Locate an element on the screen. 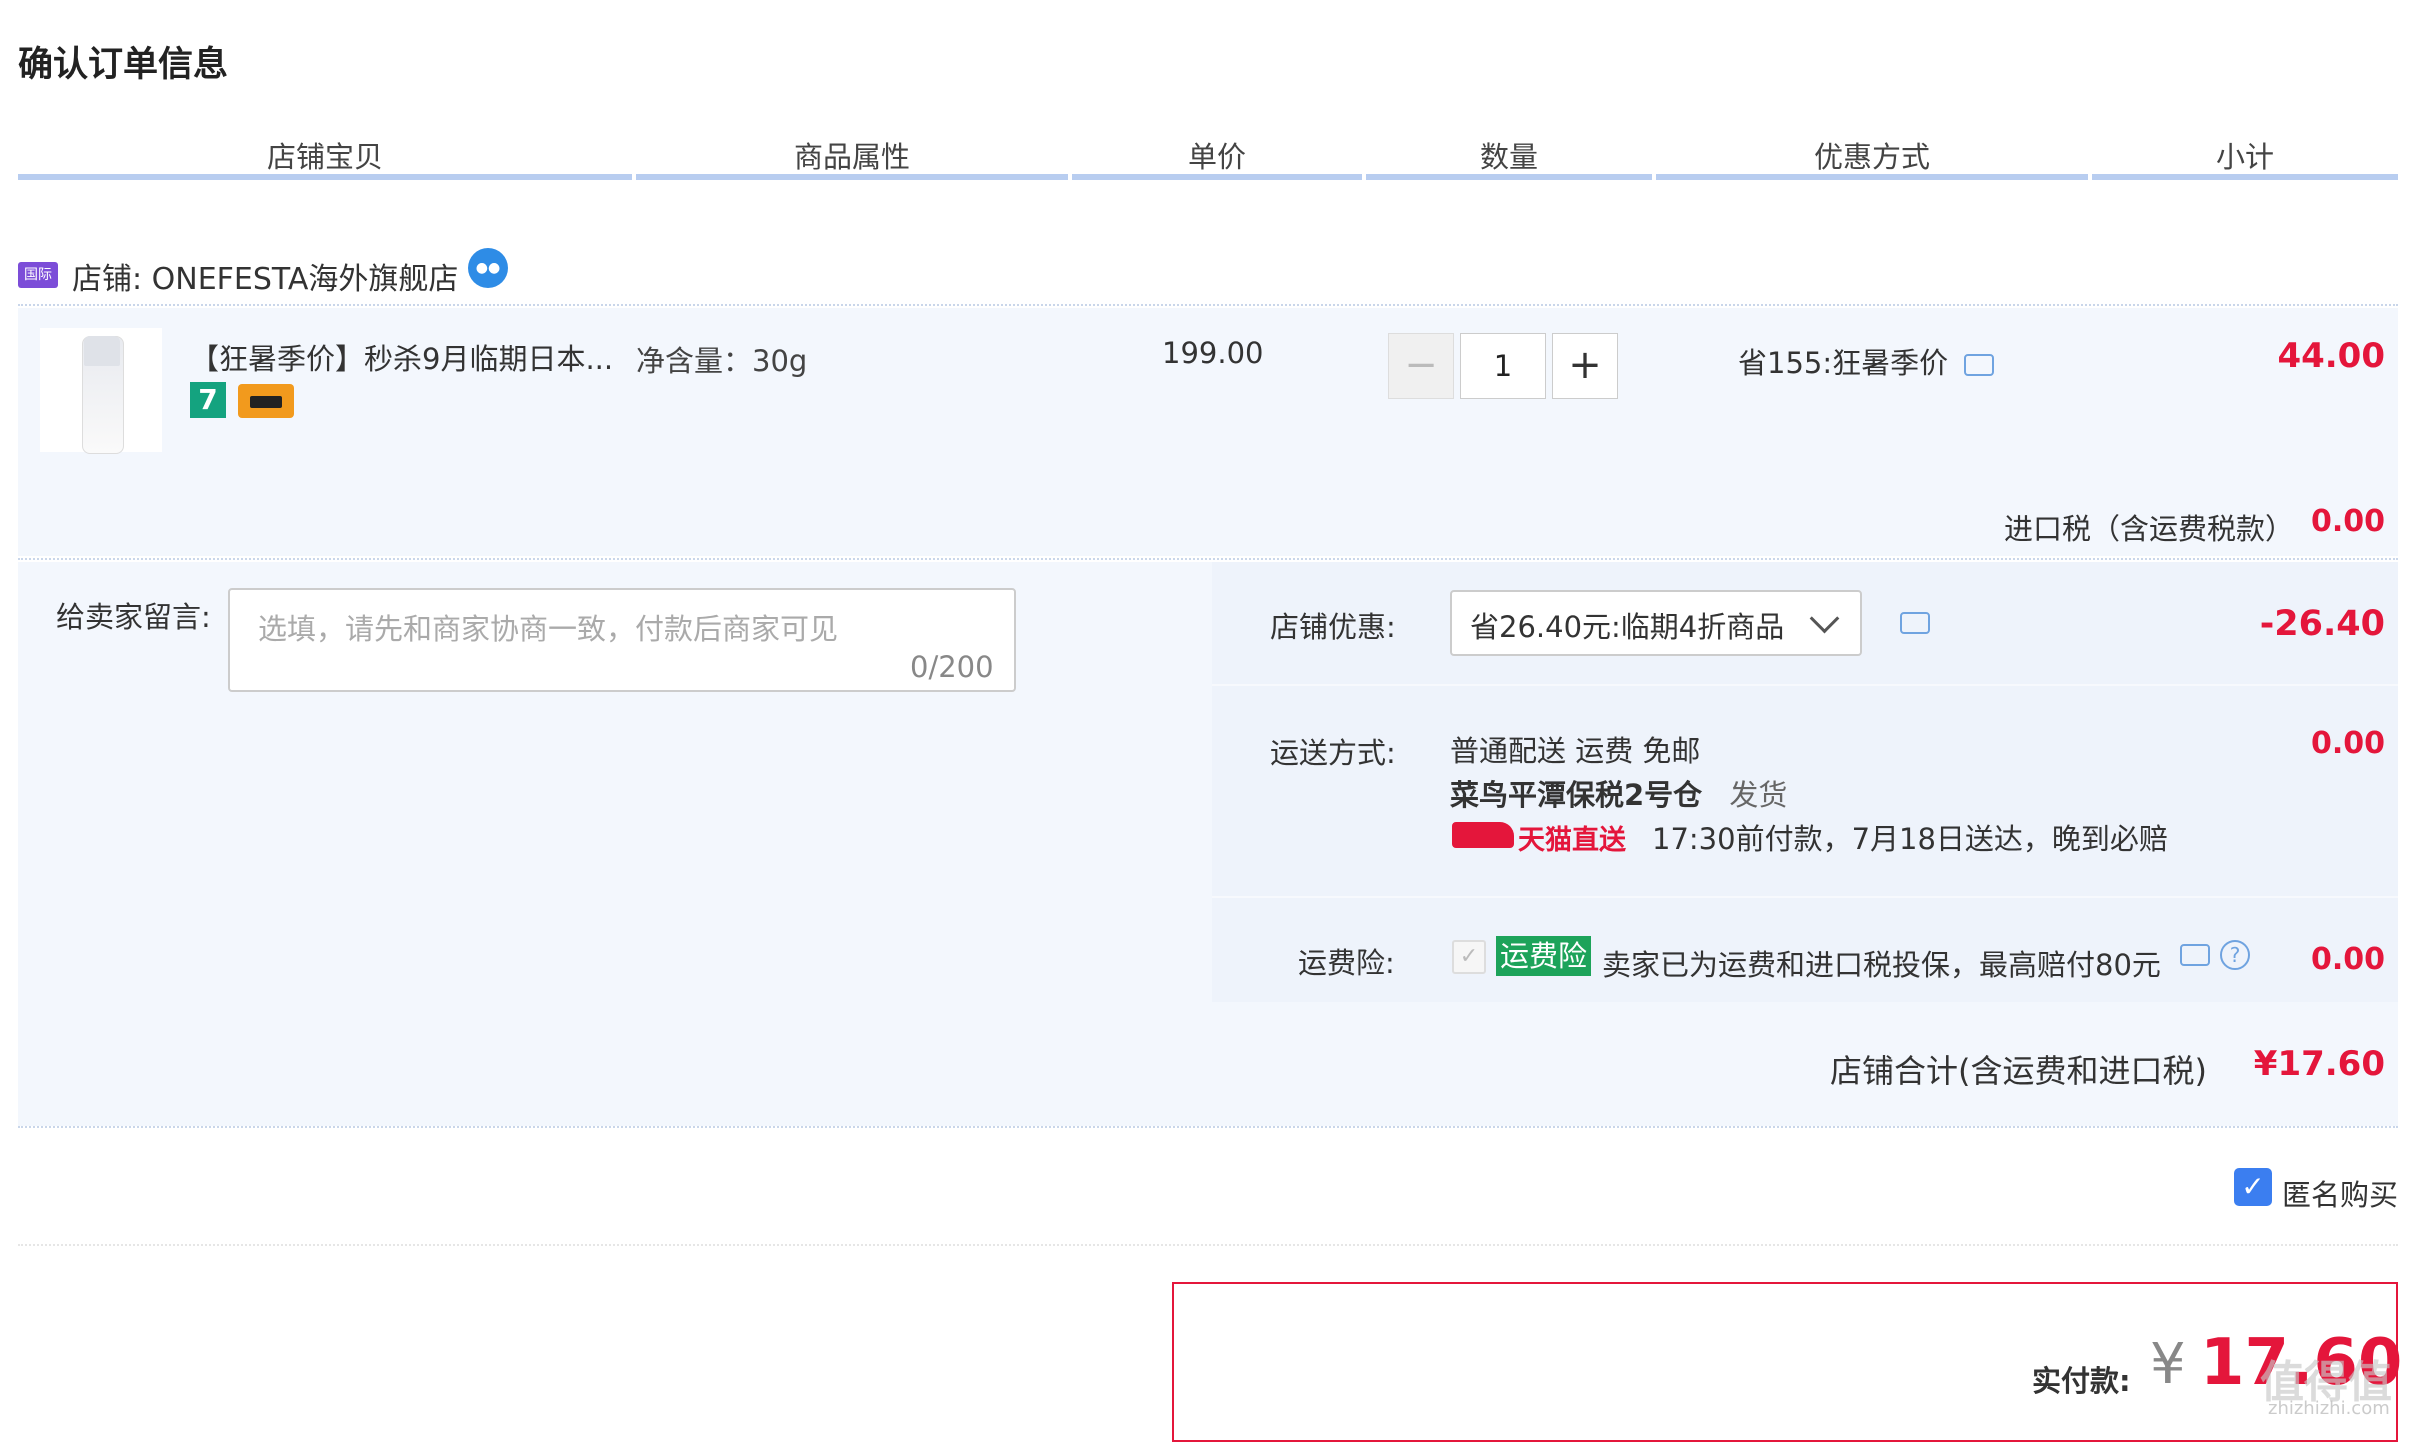 This screenshot has width=2419, height=1442. watermark-url: zhizhizhi.com is located at coordinates (2329, 1408).